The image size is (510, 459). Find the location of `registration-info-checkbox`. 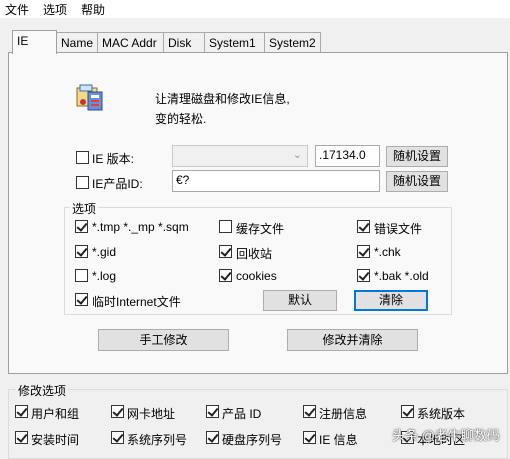

registration-info-checkbox is located at coordinates (309, 411).